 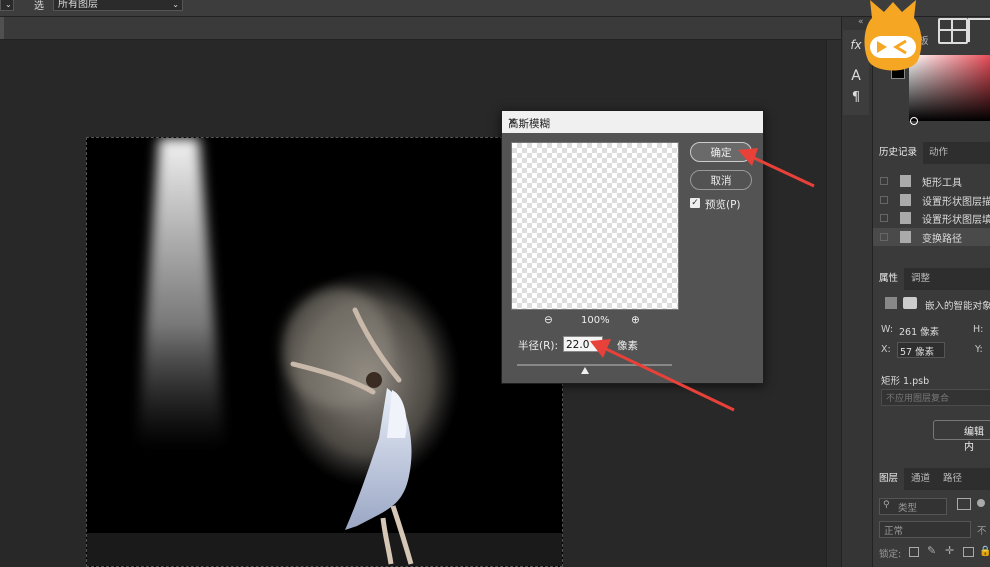 I want to click on tab-properties: 属性, so click(x=889, y=279).